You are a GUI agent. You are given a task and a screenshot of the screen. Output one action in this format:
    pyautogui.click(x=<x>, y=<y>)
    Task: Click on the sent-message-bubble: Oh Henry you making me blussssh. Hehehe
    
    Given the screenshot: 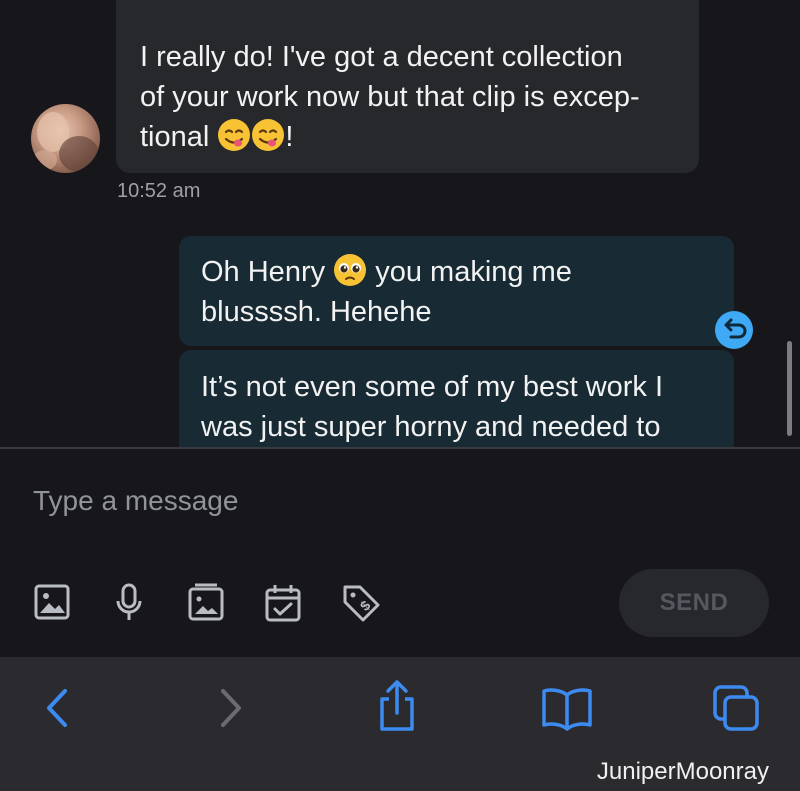 What is the action you would take?
    pyautogui.click(x=456, y=291)
    